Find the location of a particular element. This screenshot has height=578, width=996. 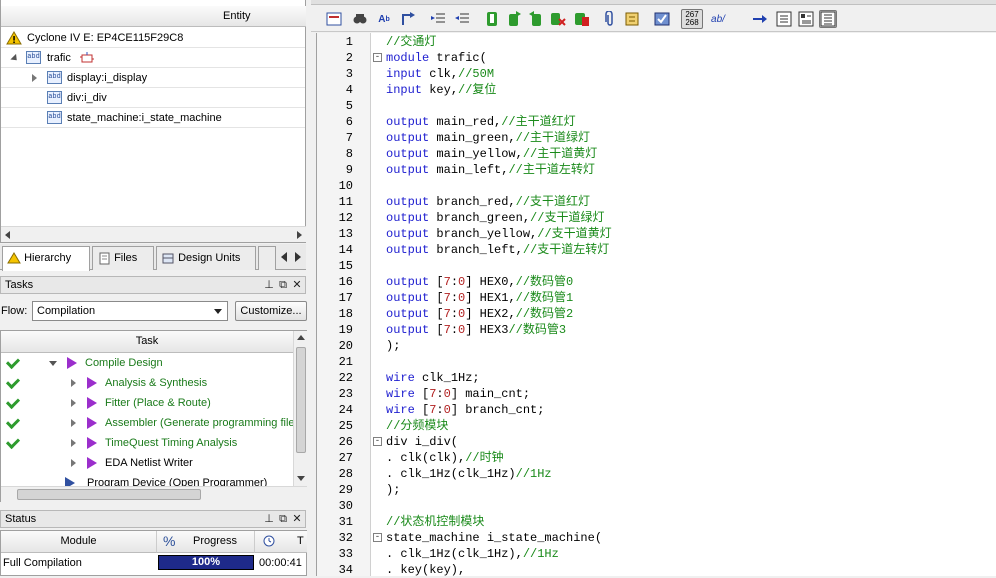

tasks-vscrollbar is located at coordinates (300, 408).